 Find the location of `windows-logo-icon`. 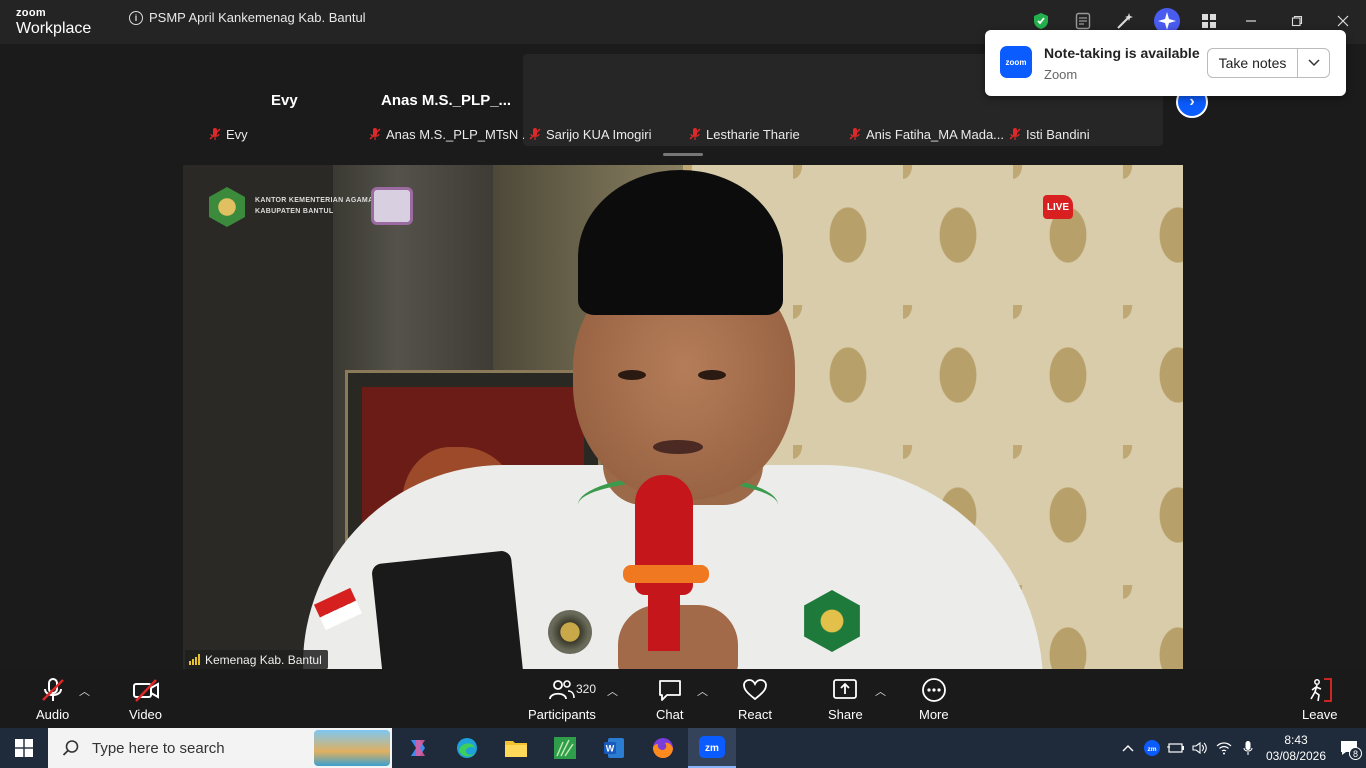

windows-logo-icon is located at coordinates (24, 748).